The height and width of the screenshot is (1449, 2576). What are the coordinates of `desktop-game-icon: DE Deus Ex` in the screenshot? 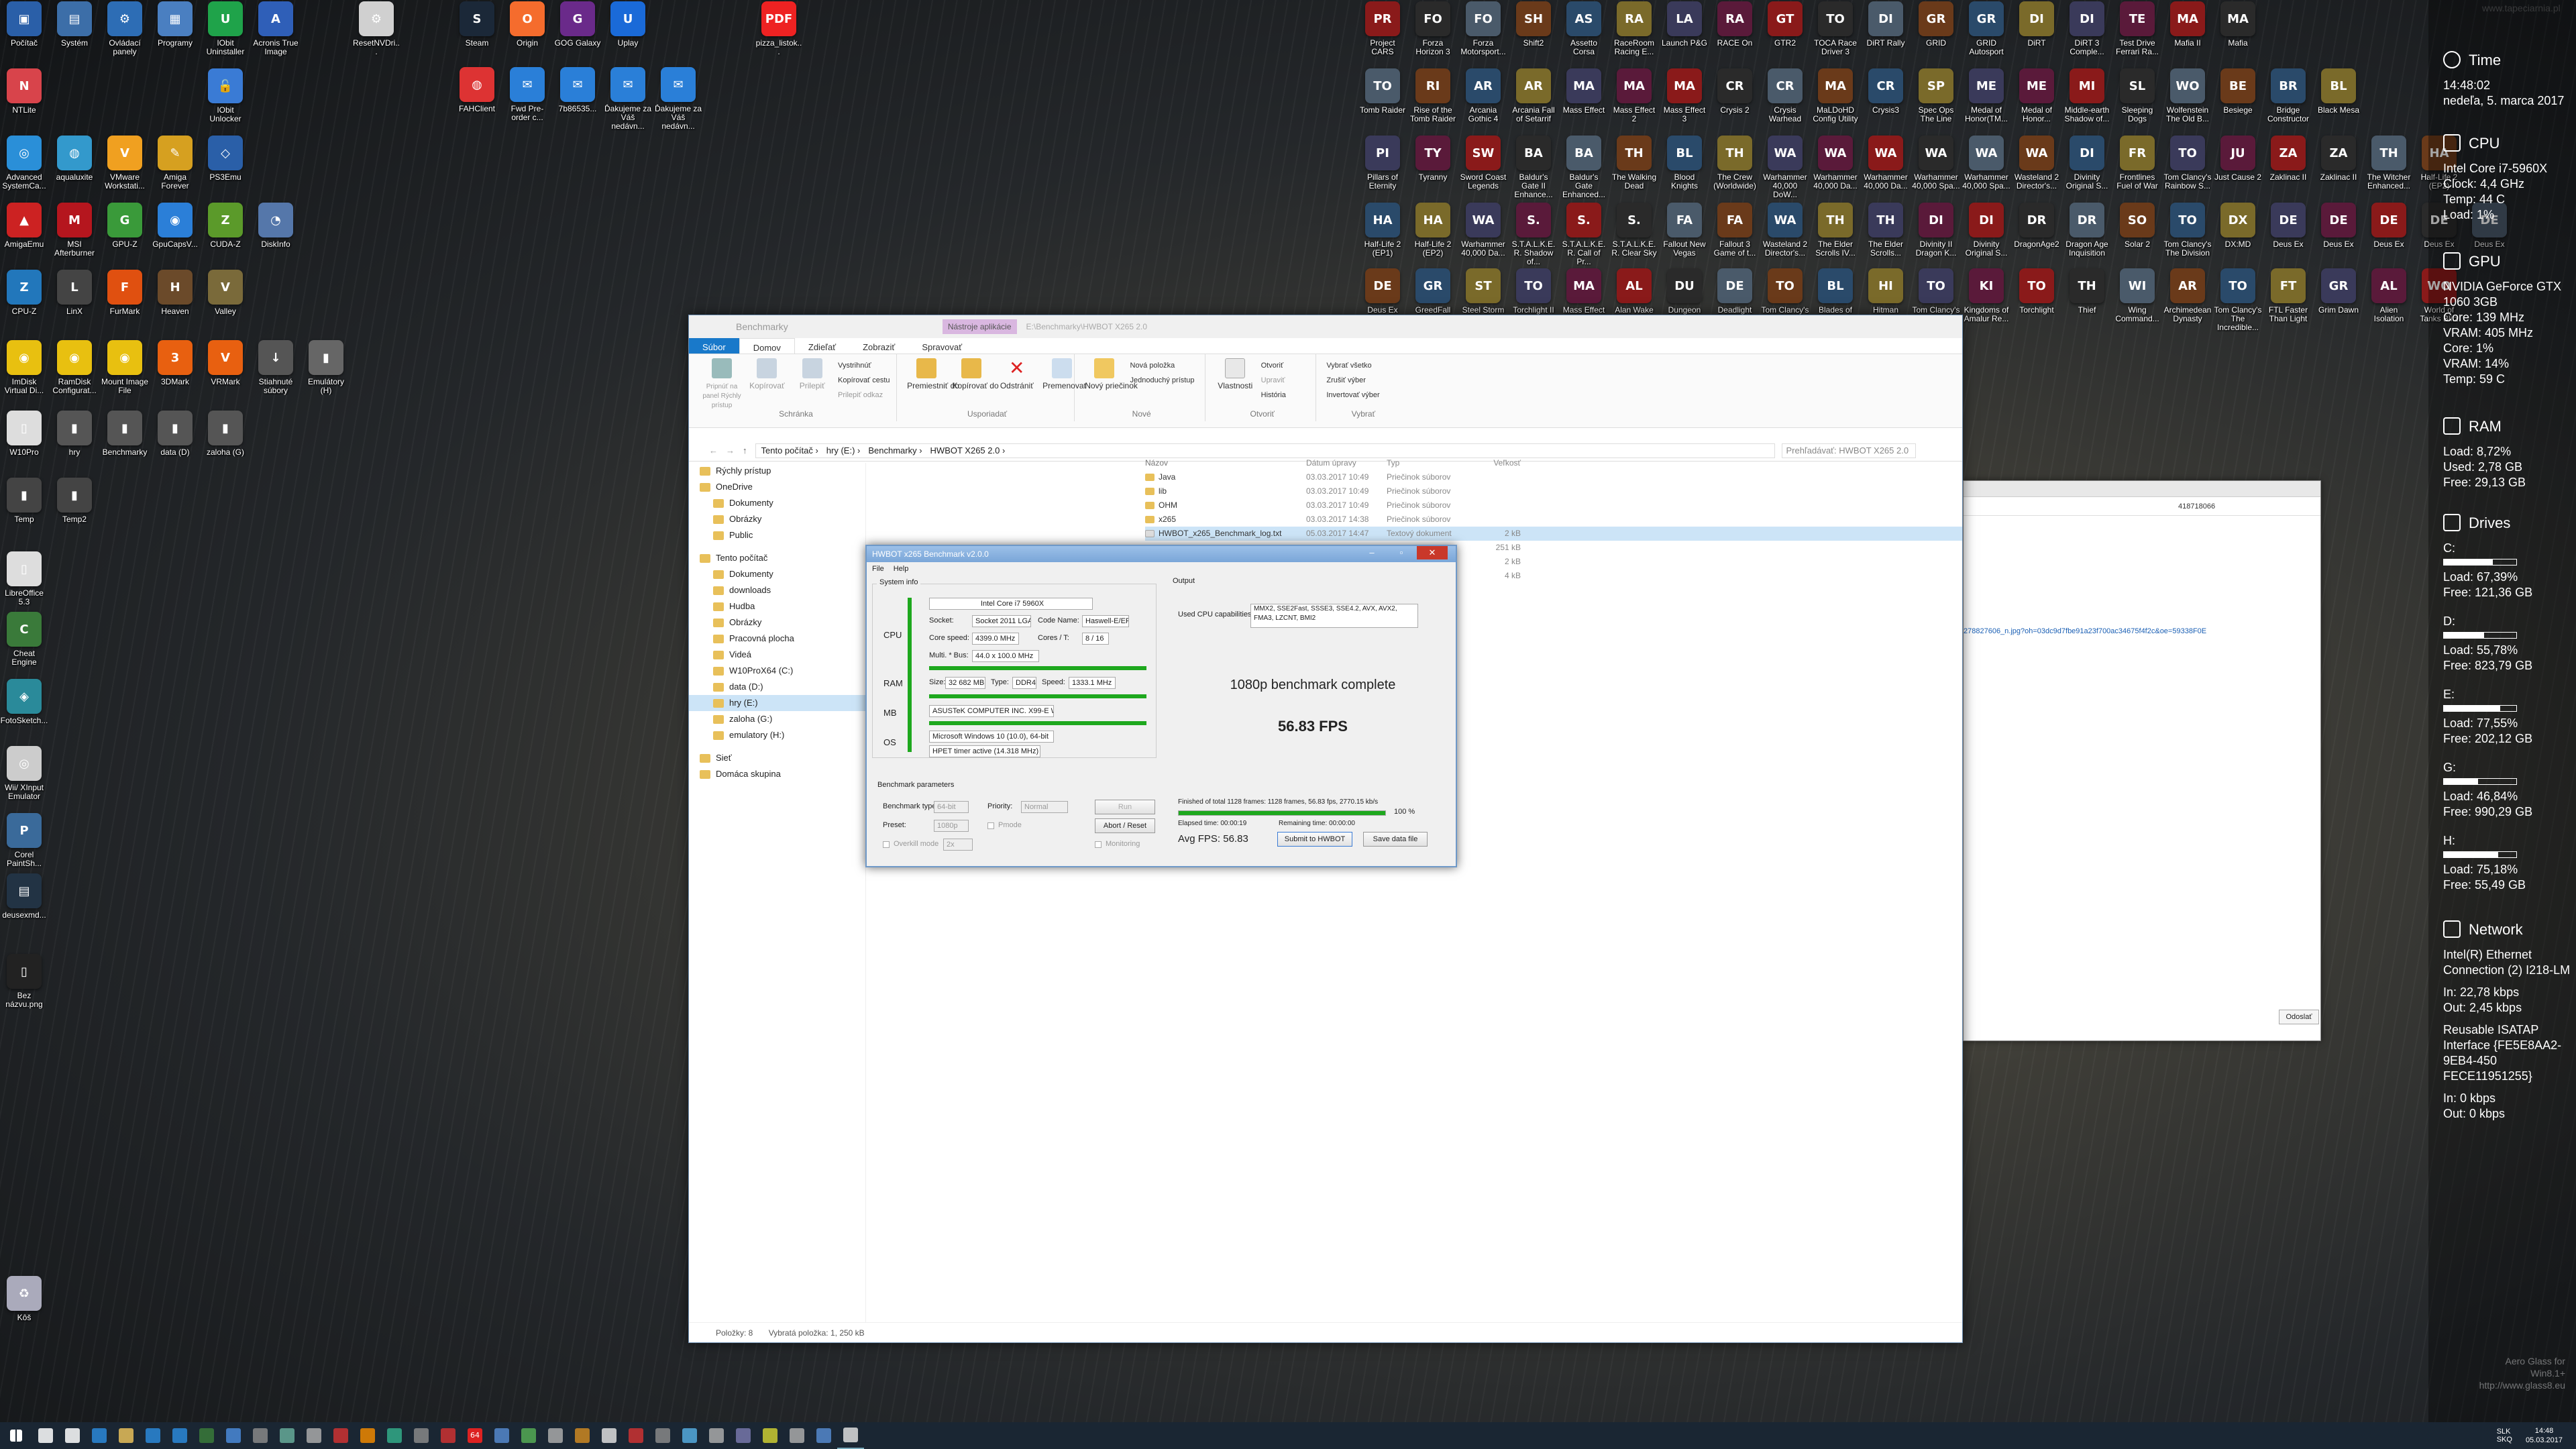 It's located at (2338, 233).